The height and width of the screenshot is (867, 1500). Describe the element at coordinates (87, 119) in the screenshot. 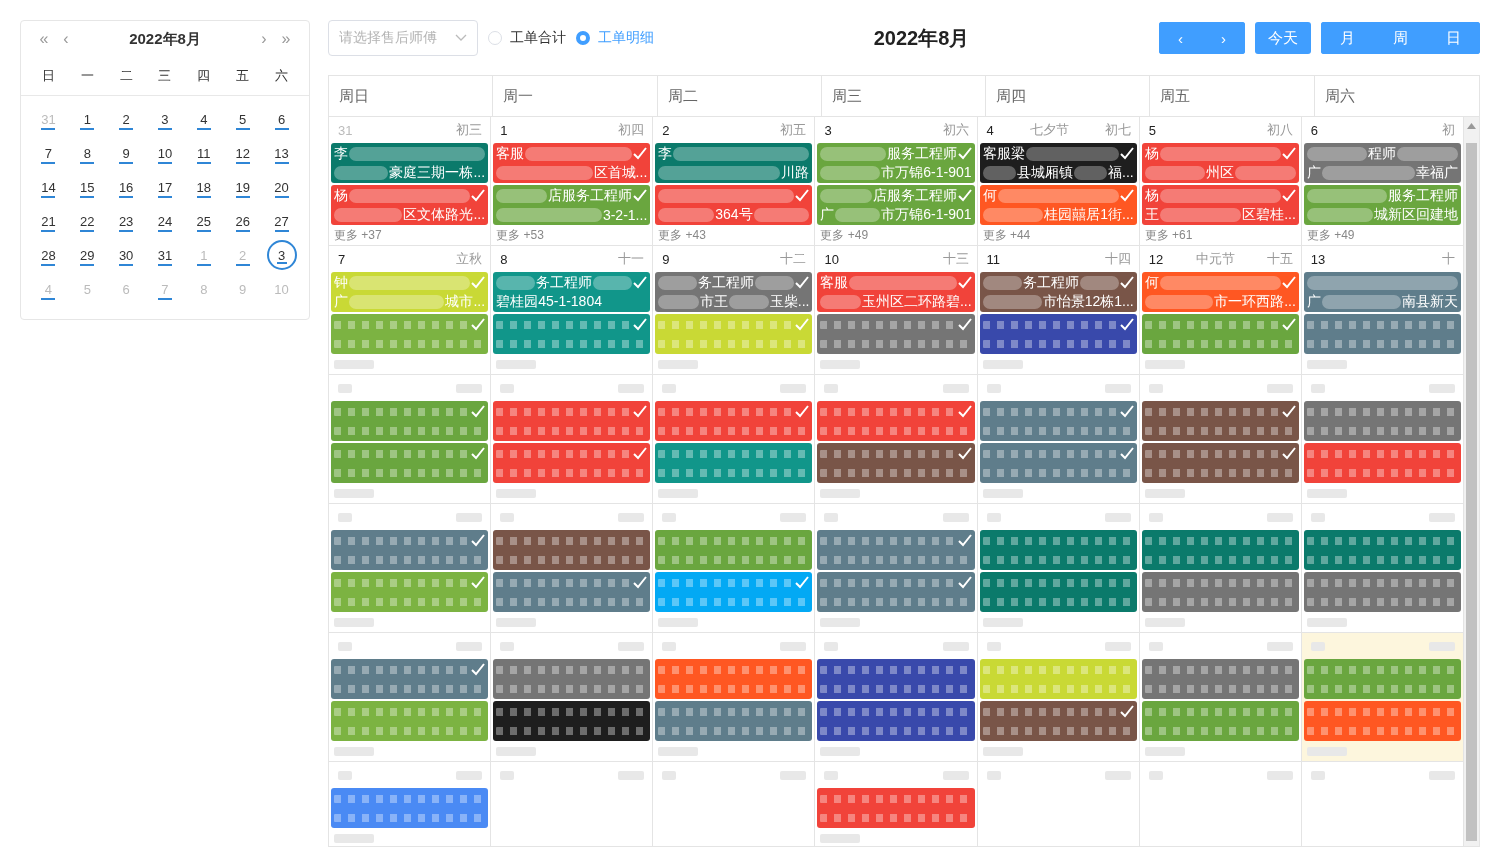

I see `calendar-date: 1` at that location.